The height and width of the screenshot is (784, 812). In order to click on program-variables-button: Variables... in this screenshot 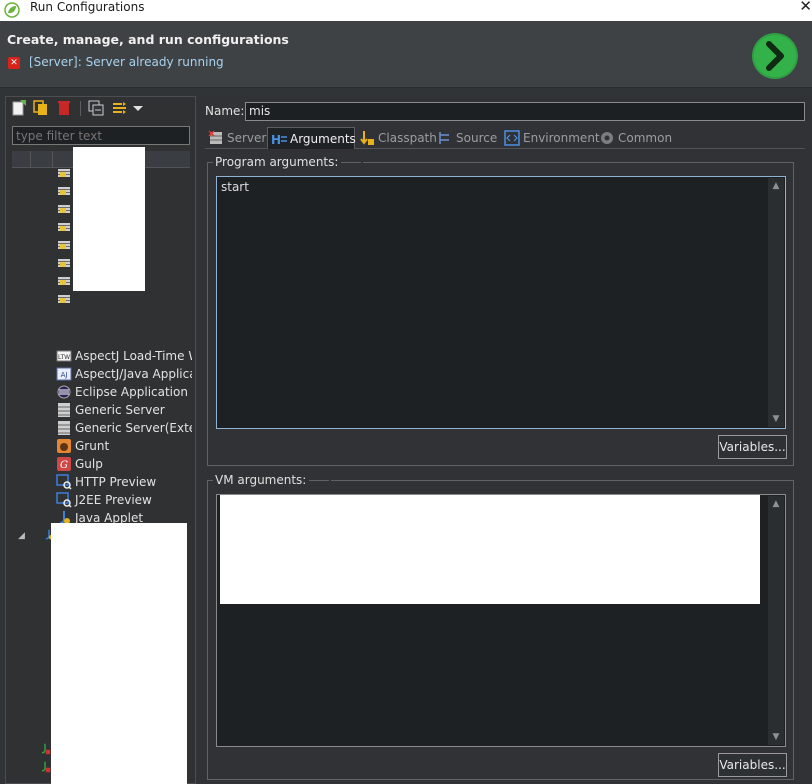, I will do `click(752, 447)`.